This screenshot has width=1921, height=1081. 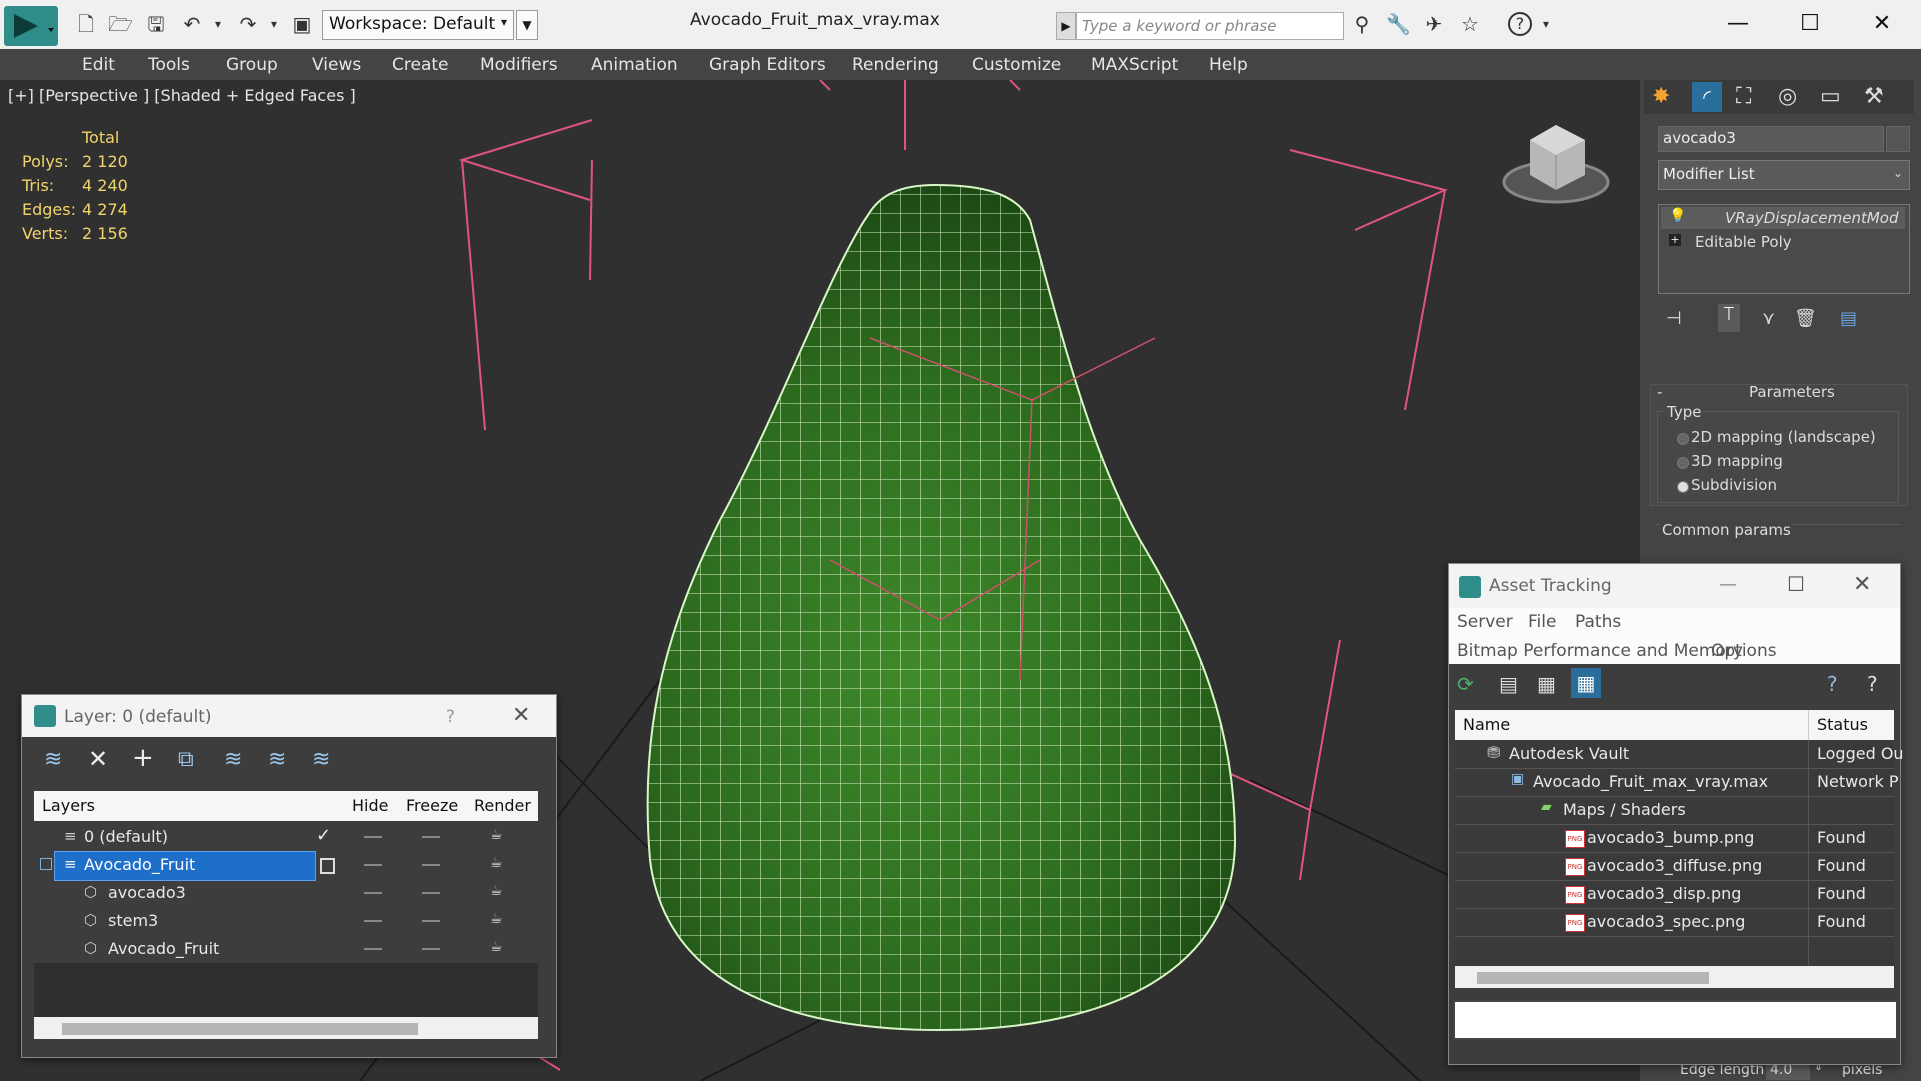 I want to click on hide-all-icon: ≋, so click(x=277, y=759).